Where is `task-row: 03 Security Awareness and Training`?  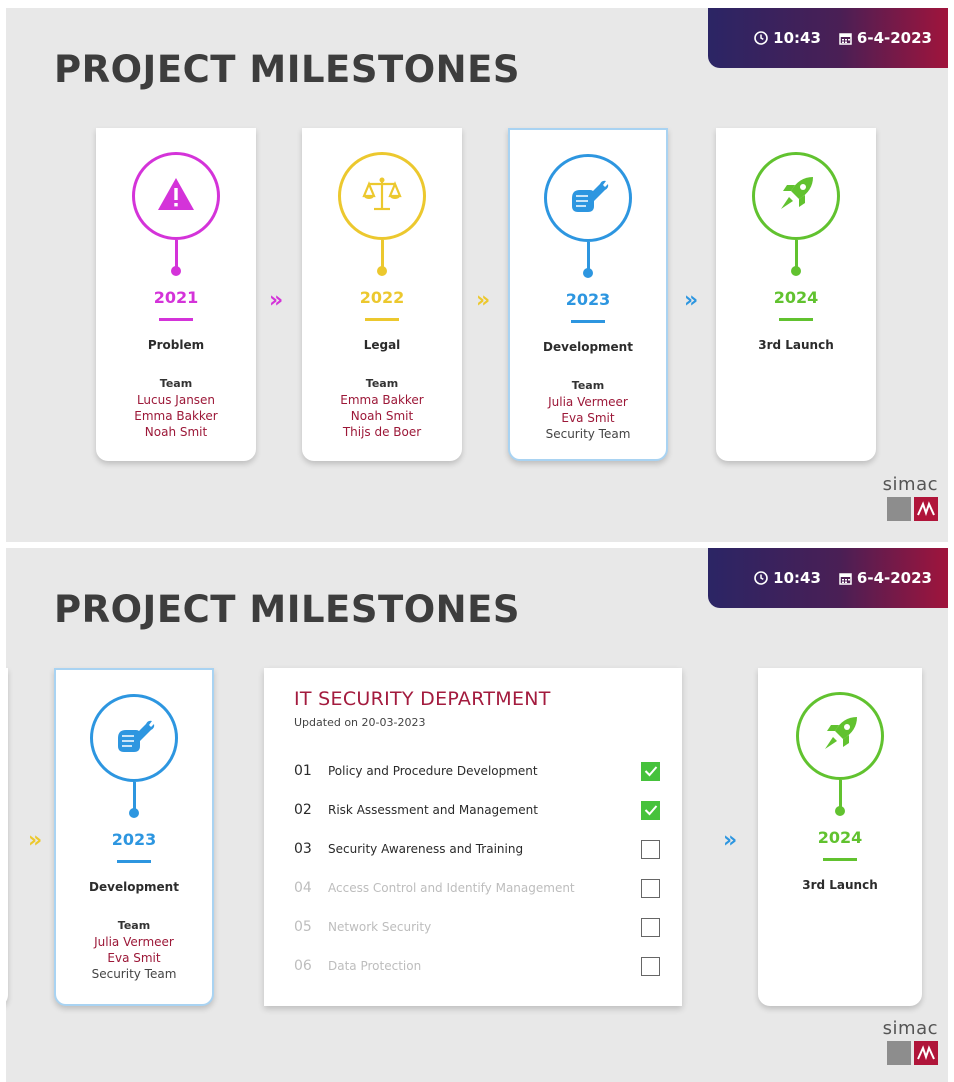
task-row: 03 Security Awareness and Training is located at coordinates (484, 849).